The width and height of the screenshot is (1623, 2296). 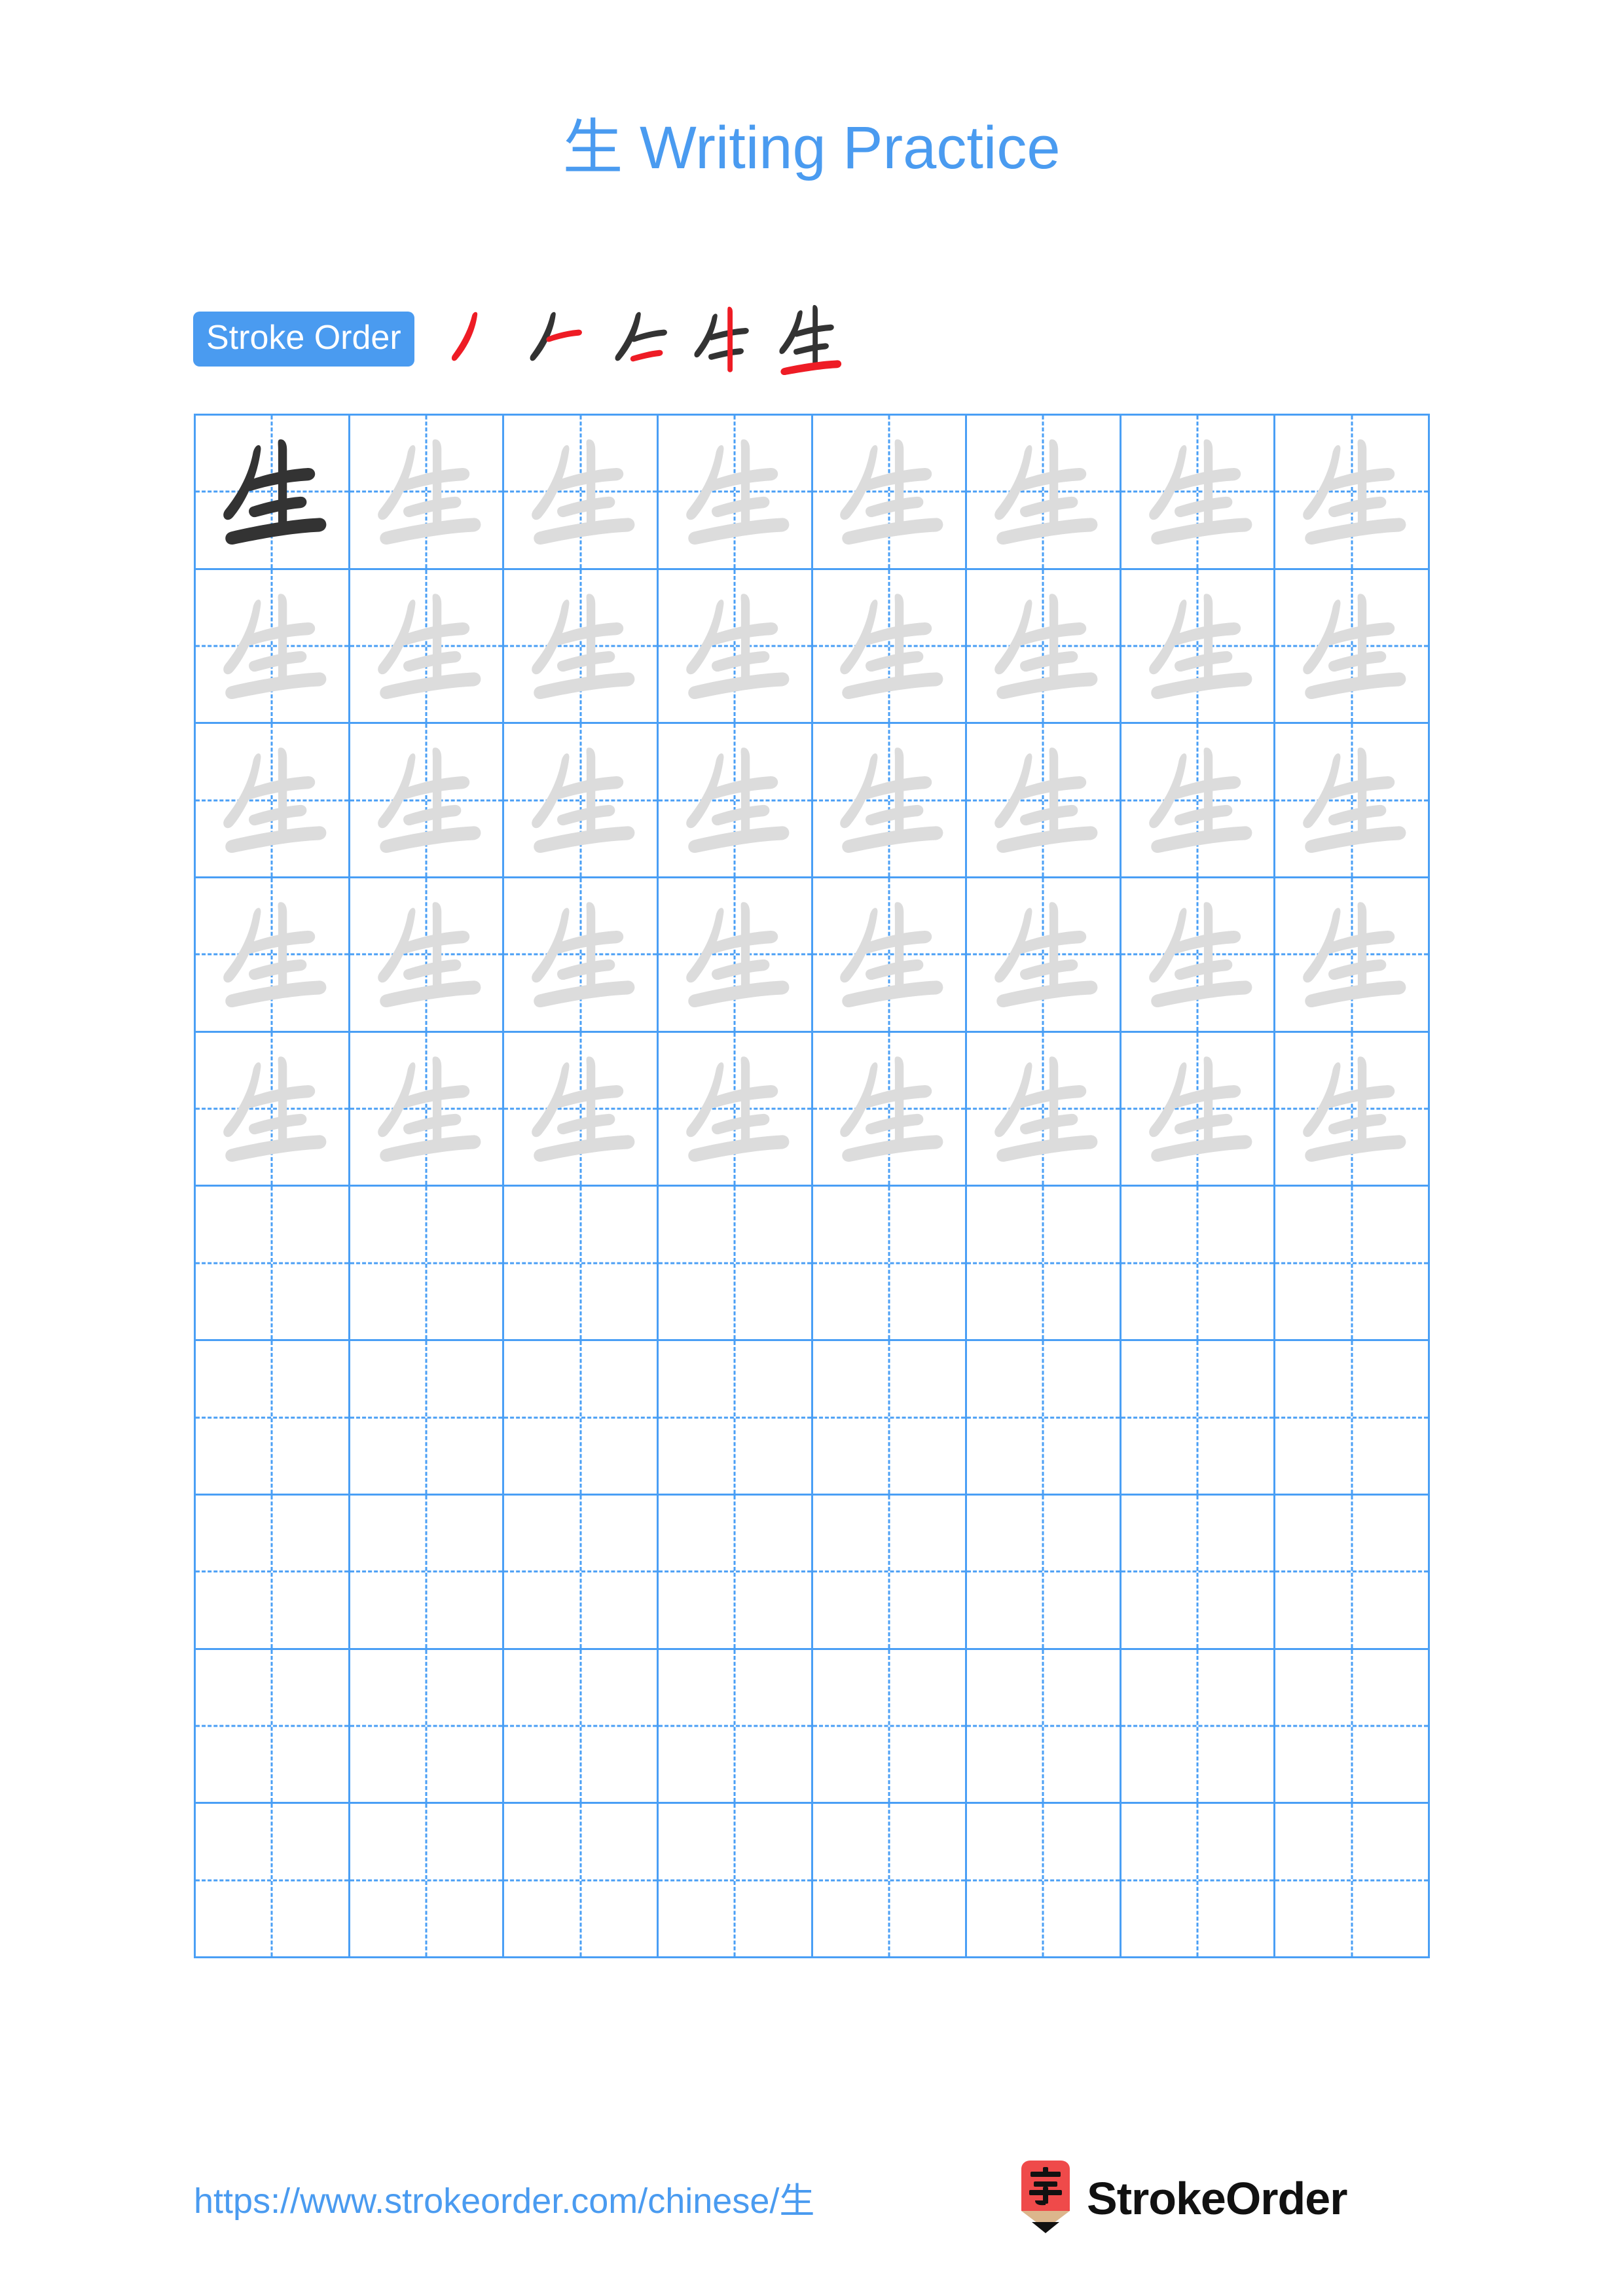 What do you see at coordinates (303, 339) in the screenshot?
I see `stroke-order-badge: Stroke Order` at bounding box center [303, 339].